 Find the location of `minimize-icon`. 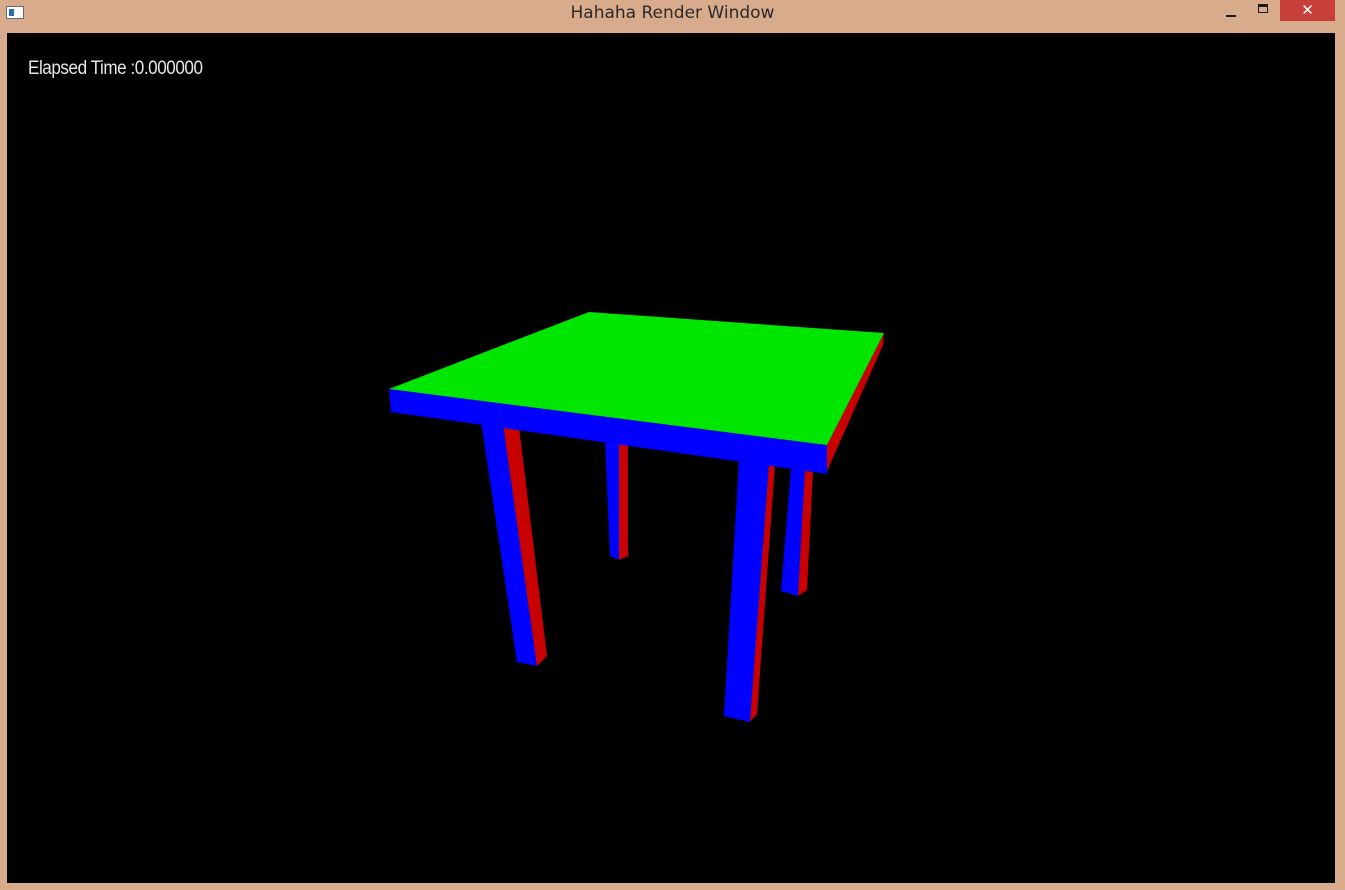

minimize-icon is located at coordinates (1231, 15).